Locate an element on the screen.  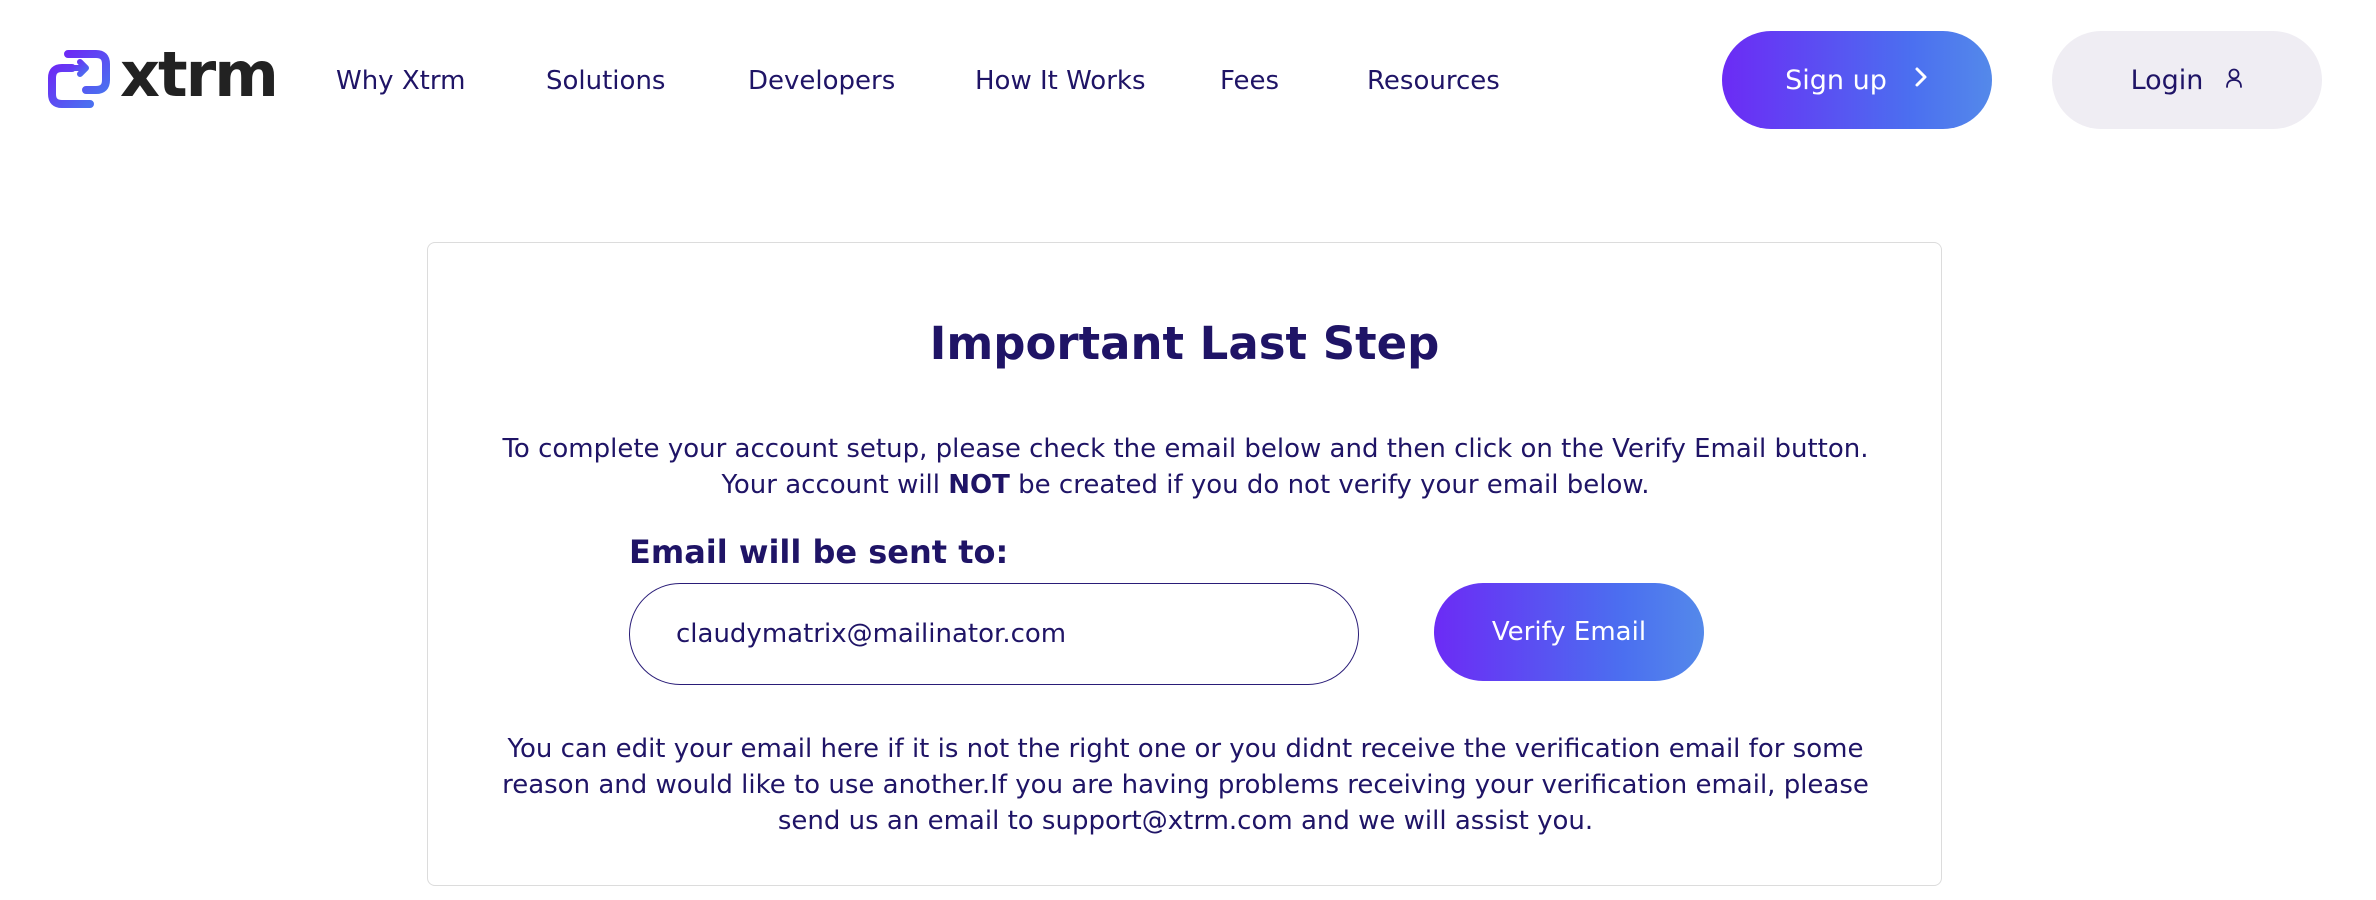
nav-fees: Fees is located at coordinates (1249, 81).